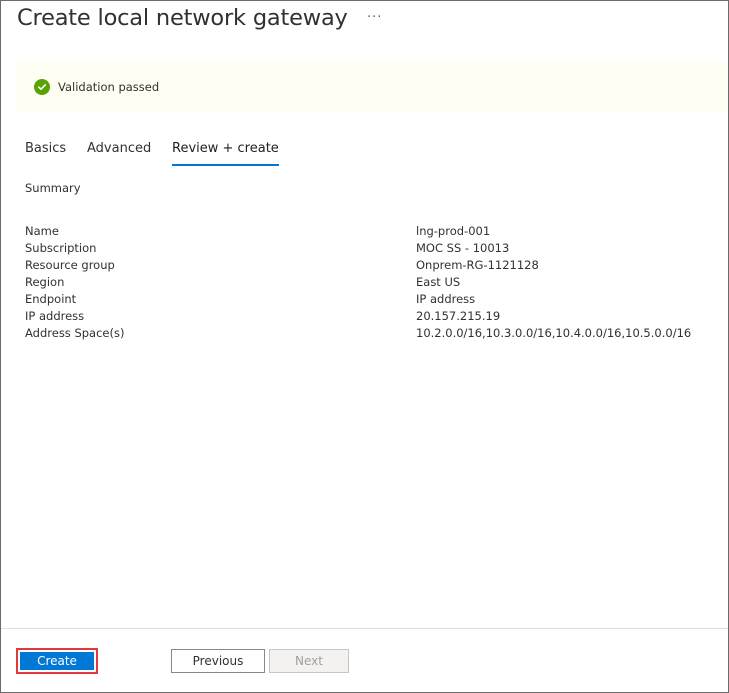  What do you see at coordinates (438, 282) in the screenshot?
I see `summary-value: East US` at bounding box center [438, 282].